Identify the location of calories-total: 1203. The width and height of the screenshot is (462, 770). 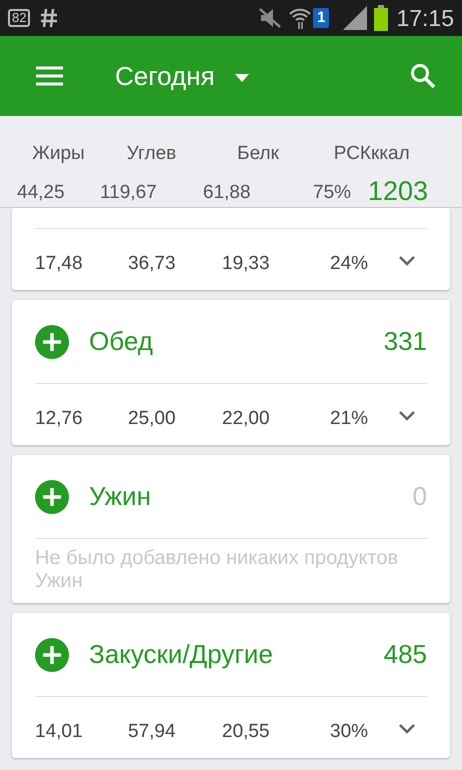
(398, 191).